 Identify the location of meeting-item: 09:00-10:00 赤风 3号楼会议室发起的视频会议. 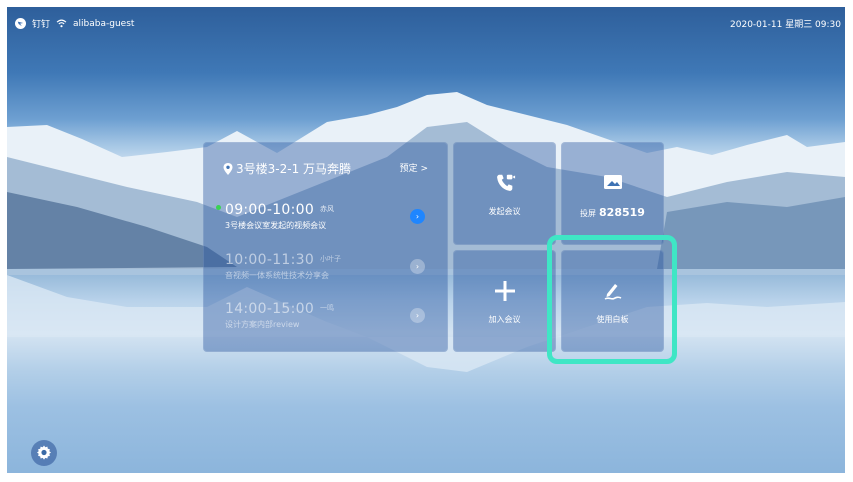
(320, 215).